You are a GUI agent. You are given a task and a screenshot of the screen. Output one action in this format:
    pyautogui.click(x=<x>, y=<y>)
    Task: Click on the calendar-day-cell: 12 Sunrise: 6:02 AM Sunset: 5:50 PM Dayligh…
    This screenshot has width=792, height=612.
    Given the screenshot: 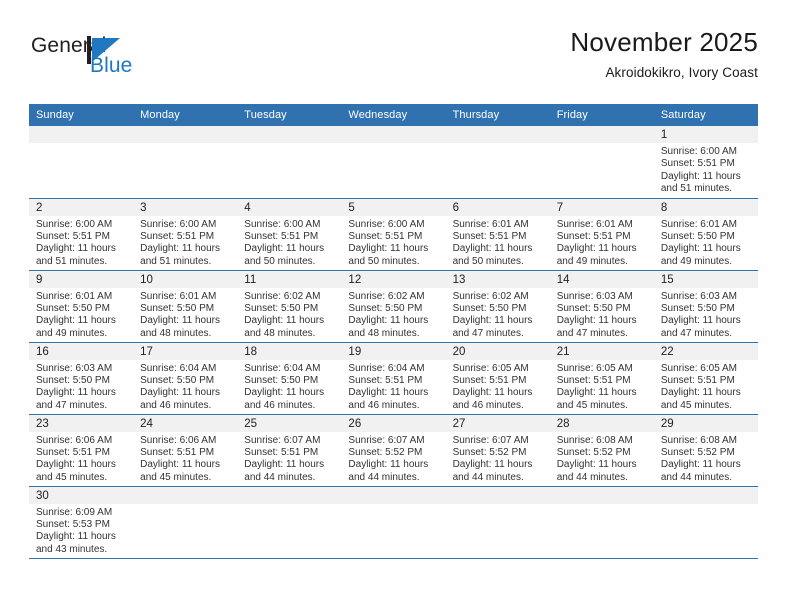 What is the action you would take?
    pyautogui.click(x=393, y=306)
    